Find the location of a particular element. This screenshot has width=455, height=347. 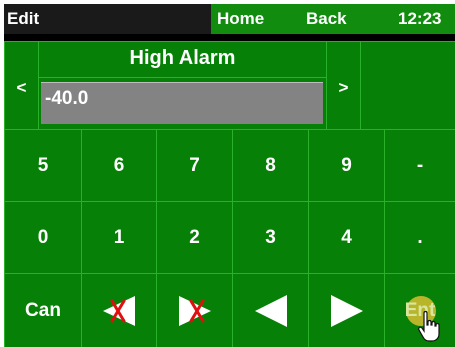

key-label: 6 is located at coordinates (119, 165).